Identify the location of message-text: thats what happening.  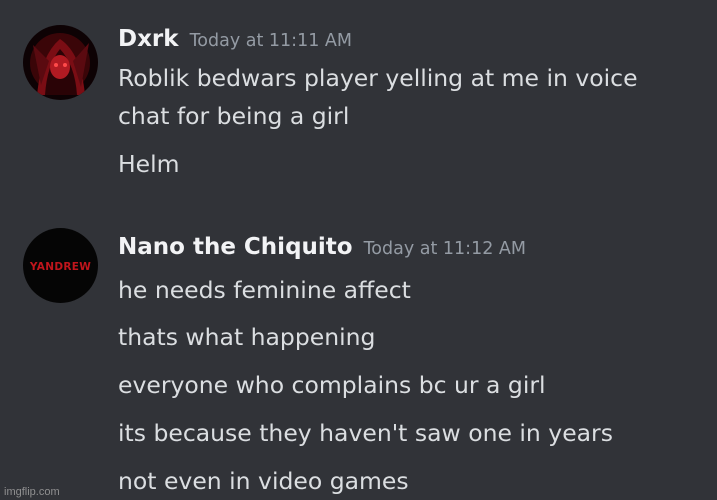
(247, 337).